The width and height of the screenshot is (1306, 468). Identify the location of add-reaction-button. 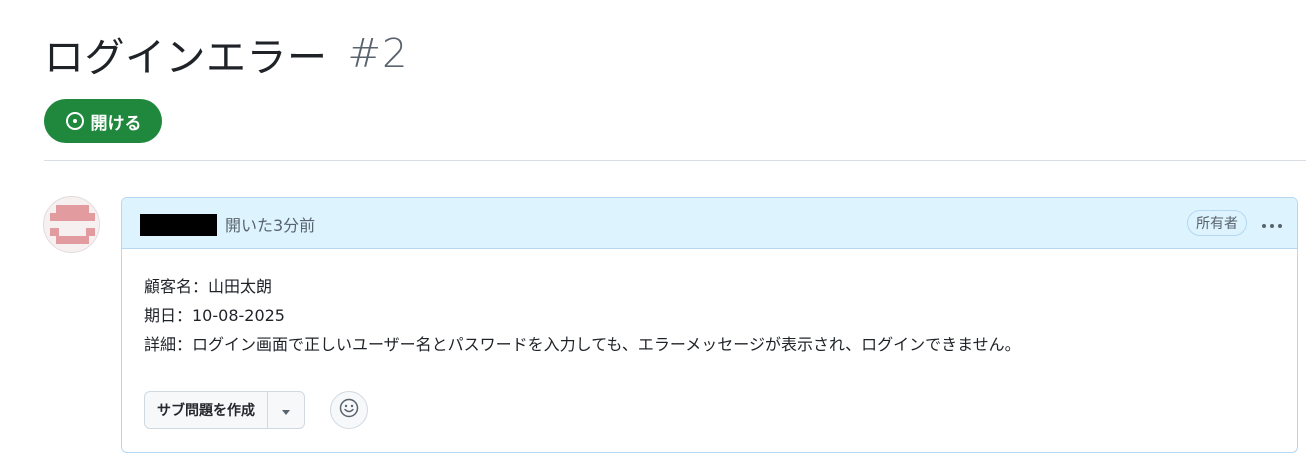
(349, 410).